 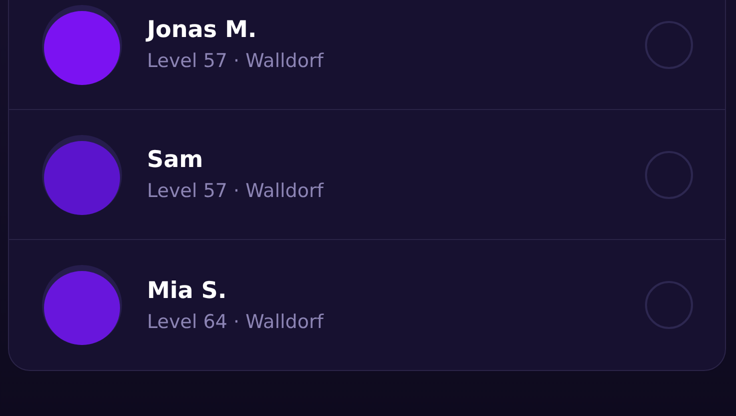 I want to click on player-detail: Level 64 · Walldorf, so click(x=236, y=322).